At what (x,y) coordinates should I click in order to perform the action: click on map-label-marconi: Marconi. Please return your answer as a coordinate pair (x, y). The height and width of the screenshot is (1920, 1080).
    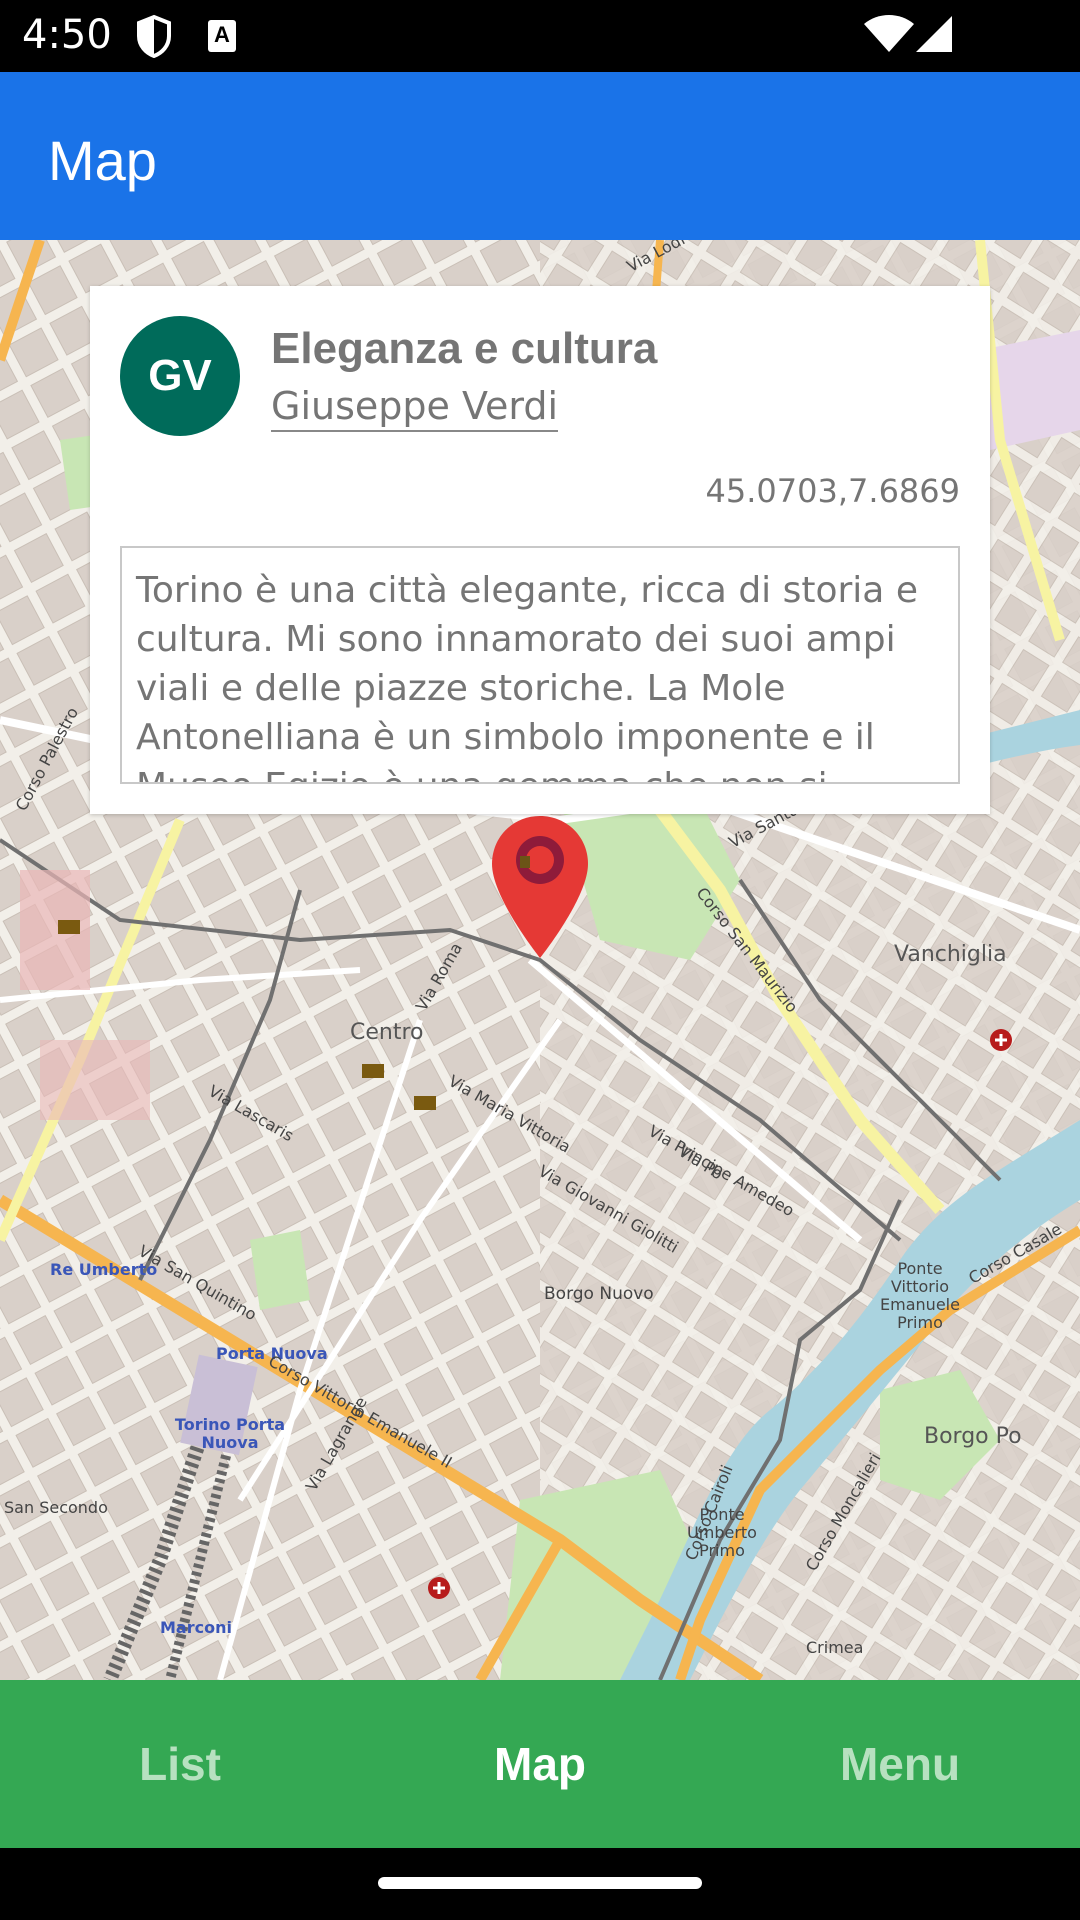
    Looking at the image, I should click on (196, 1627).